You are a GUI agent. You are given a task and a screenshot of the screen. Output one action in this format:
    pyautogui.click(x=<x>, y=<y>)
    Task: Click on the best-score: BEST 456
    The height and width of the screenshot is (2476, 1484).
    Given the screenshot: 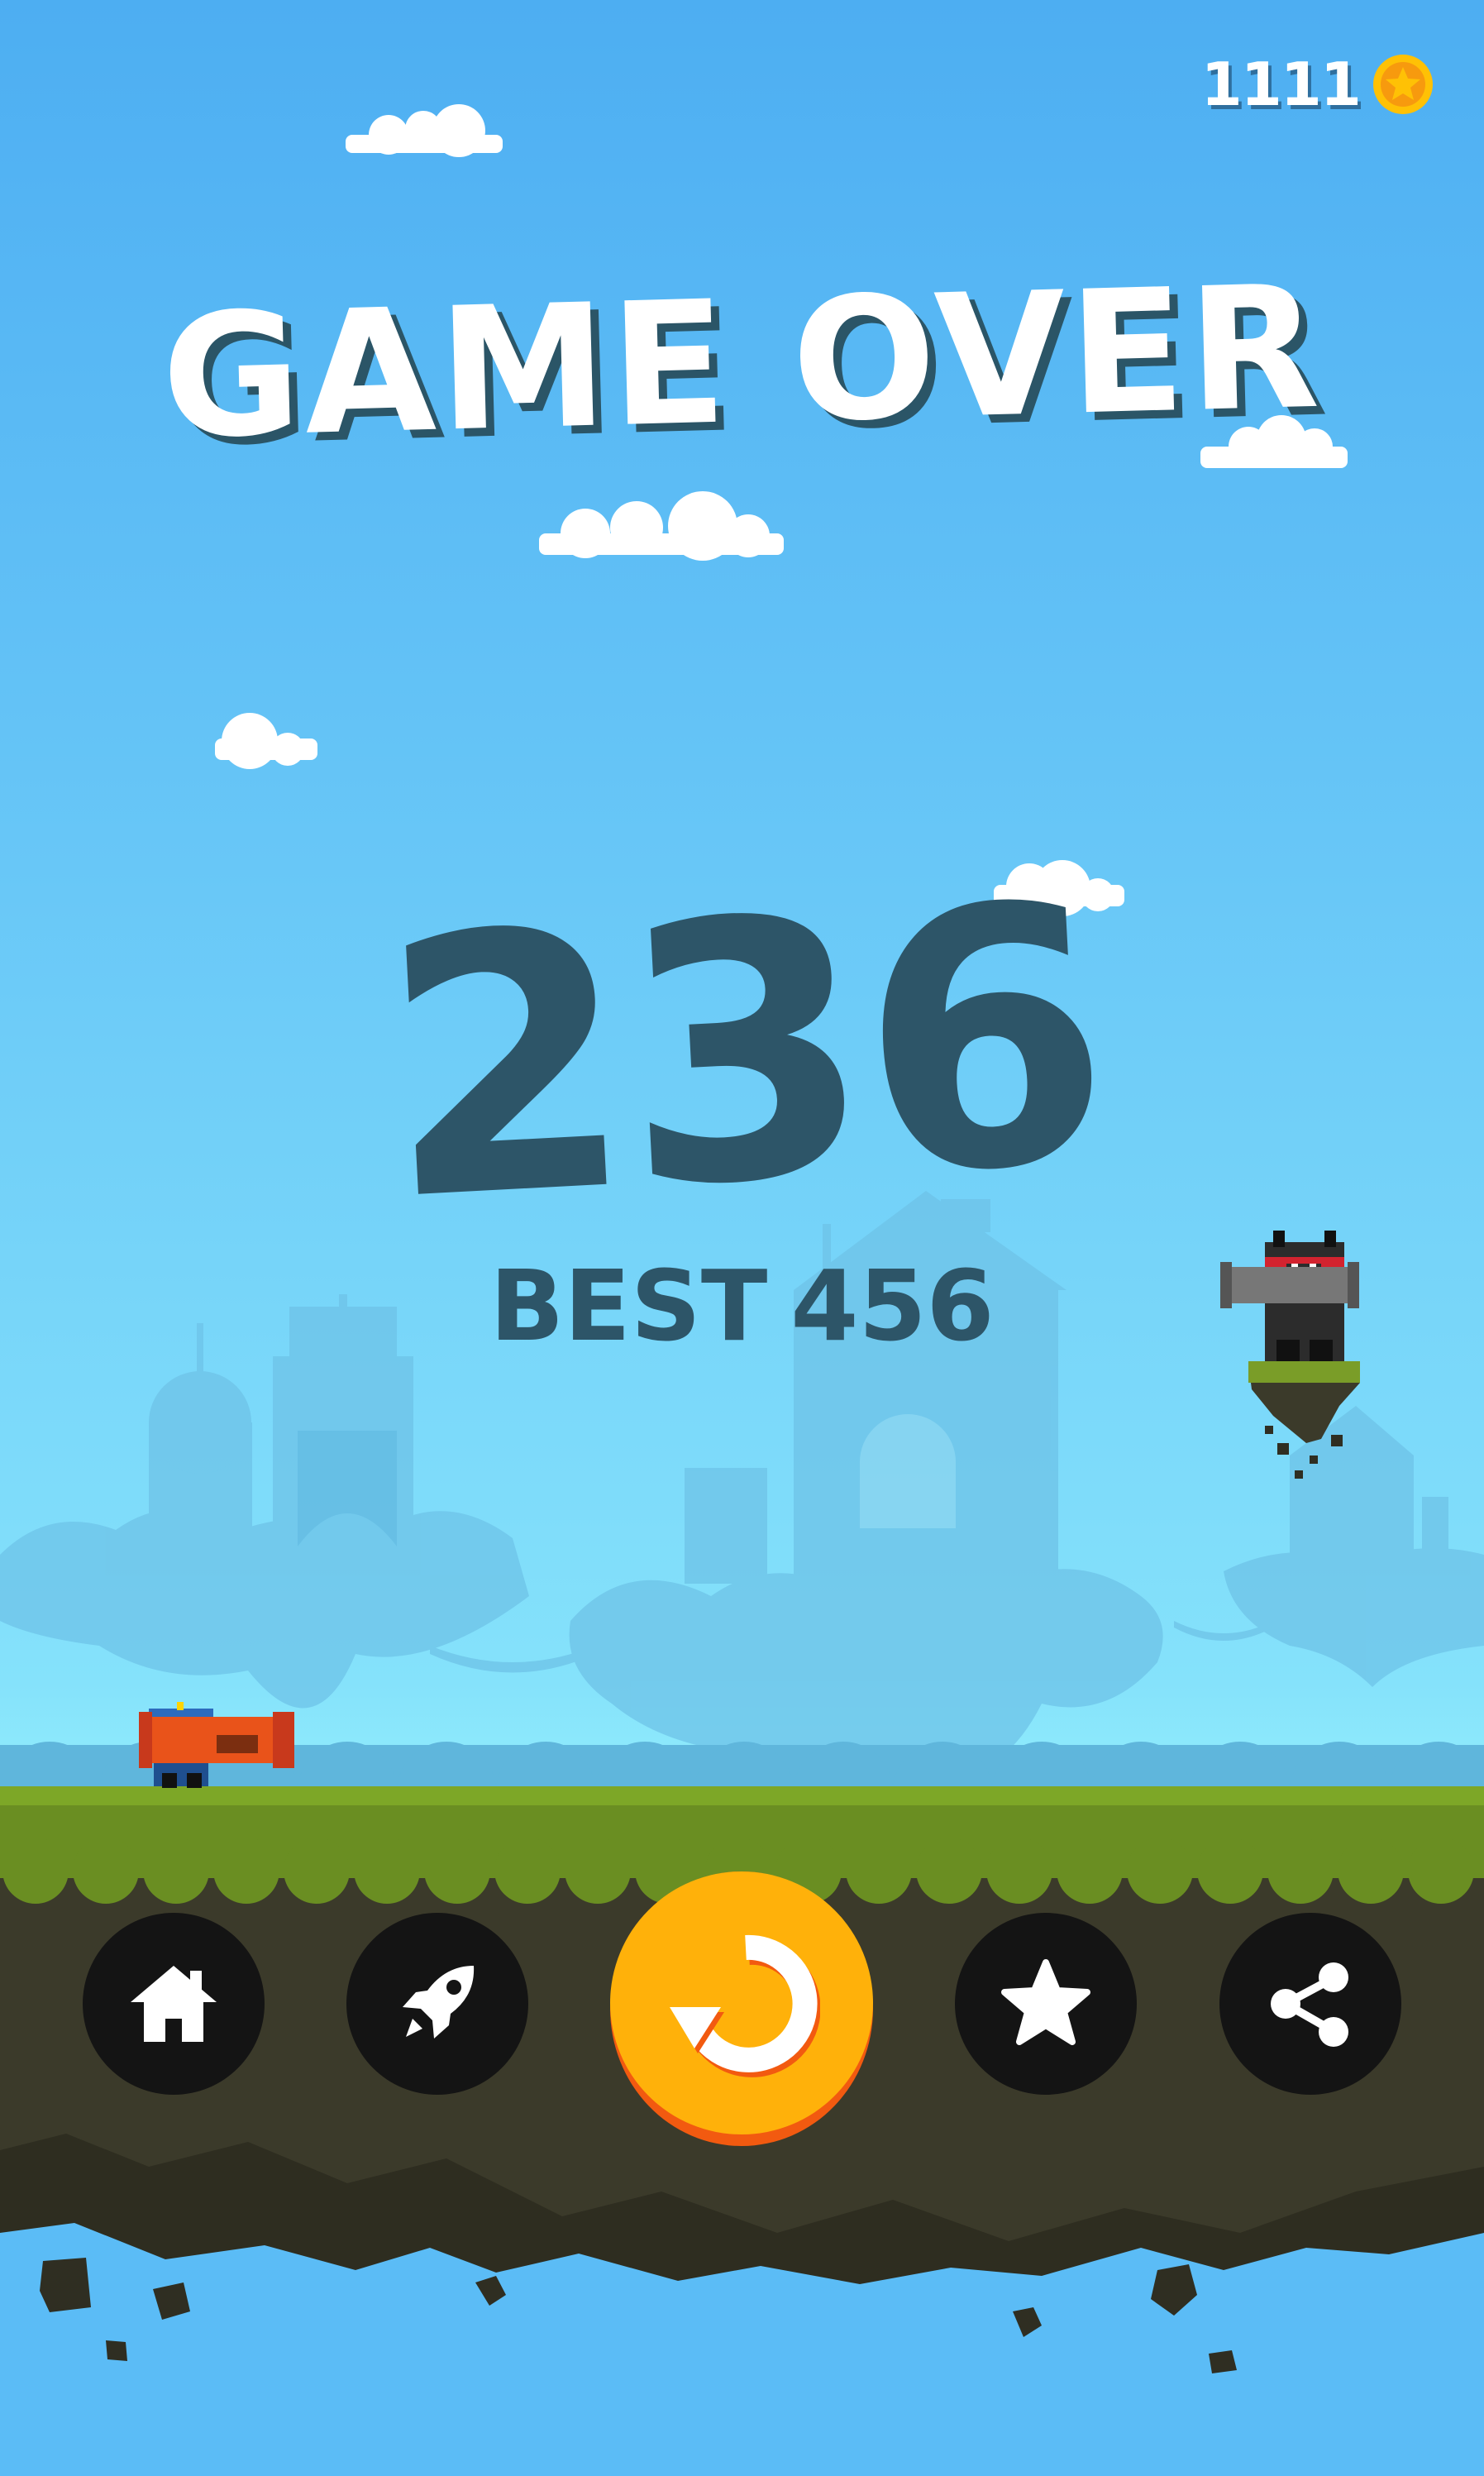 What is the action you would take?
    pyautogui.click(x=742, y=1306)
    